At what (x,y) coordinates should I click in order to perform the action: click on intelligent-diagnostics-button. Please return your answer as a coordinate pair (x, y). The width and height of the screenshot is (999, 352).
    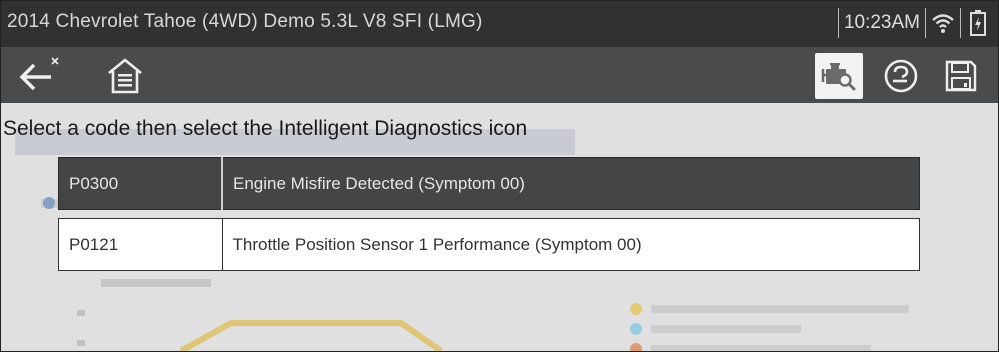
    Looking at the image, I should click on (839, 76).